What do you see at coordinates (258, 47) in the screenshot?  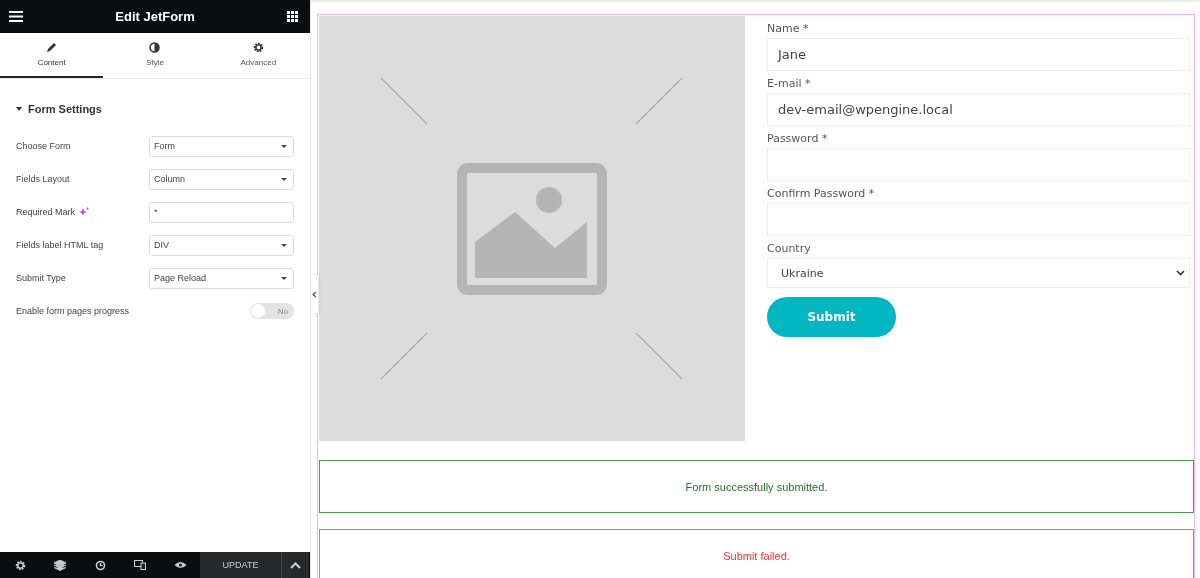 I see `gear-icon` at bounding box center [258, 47].